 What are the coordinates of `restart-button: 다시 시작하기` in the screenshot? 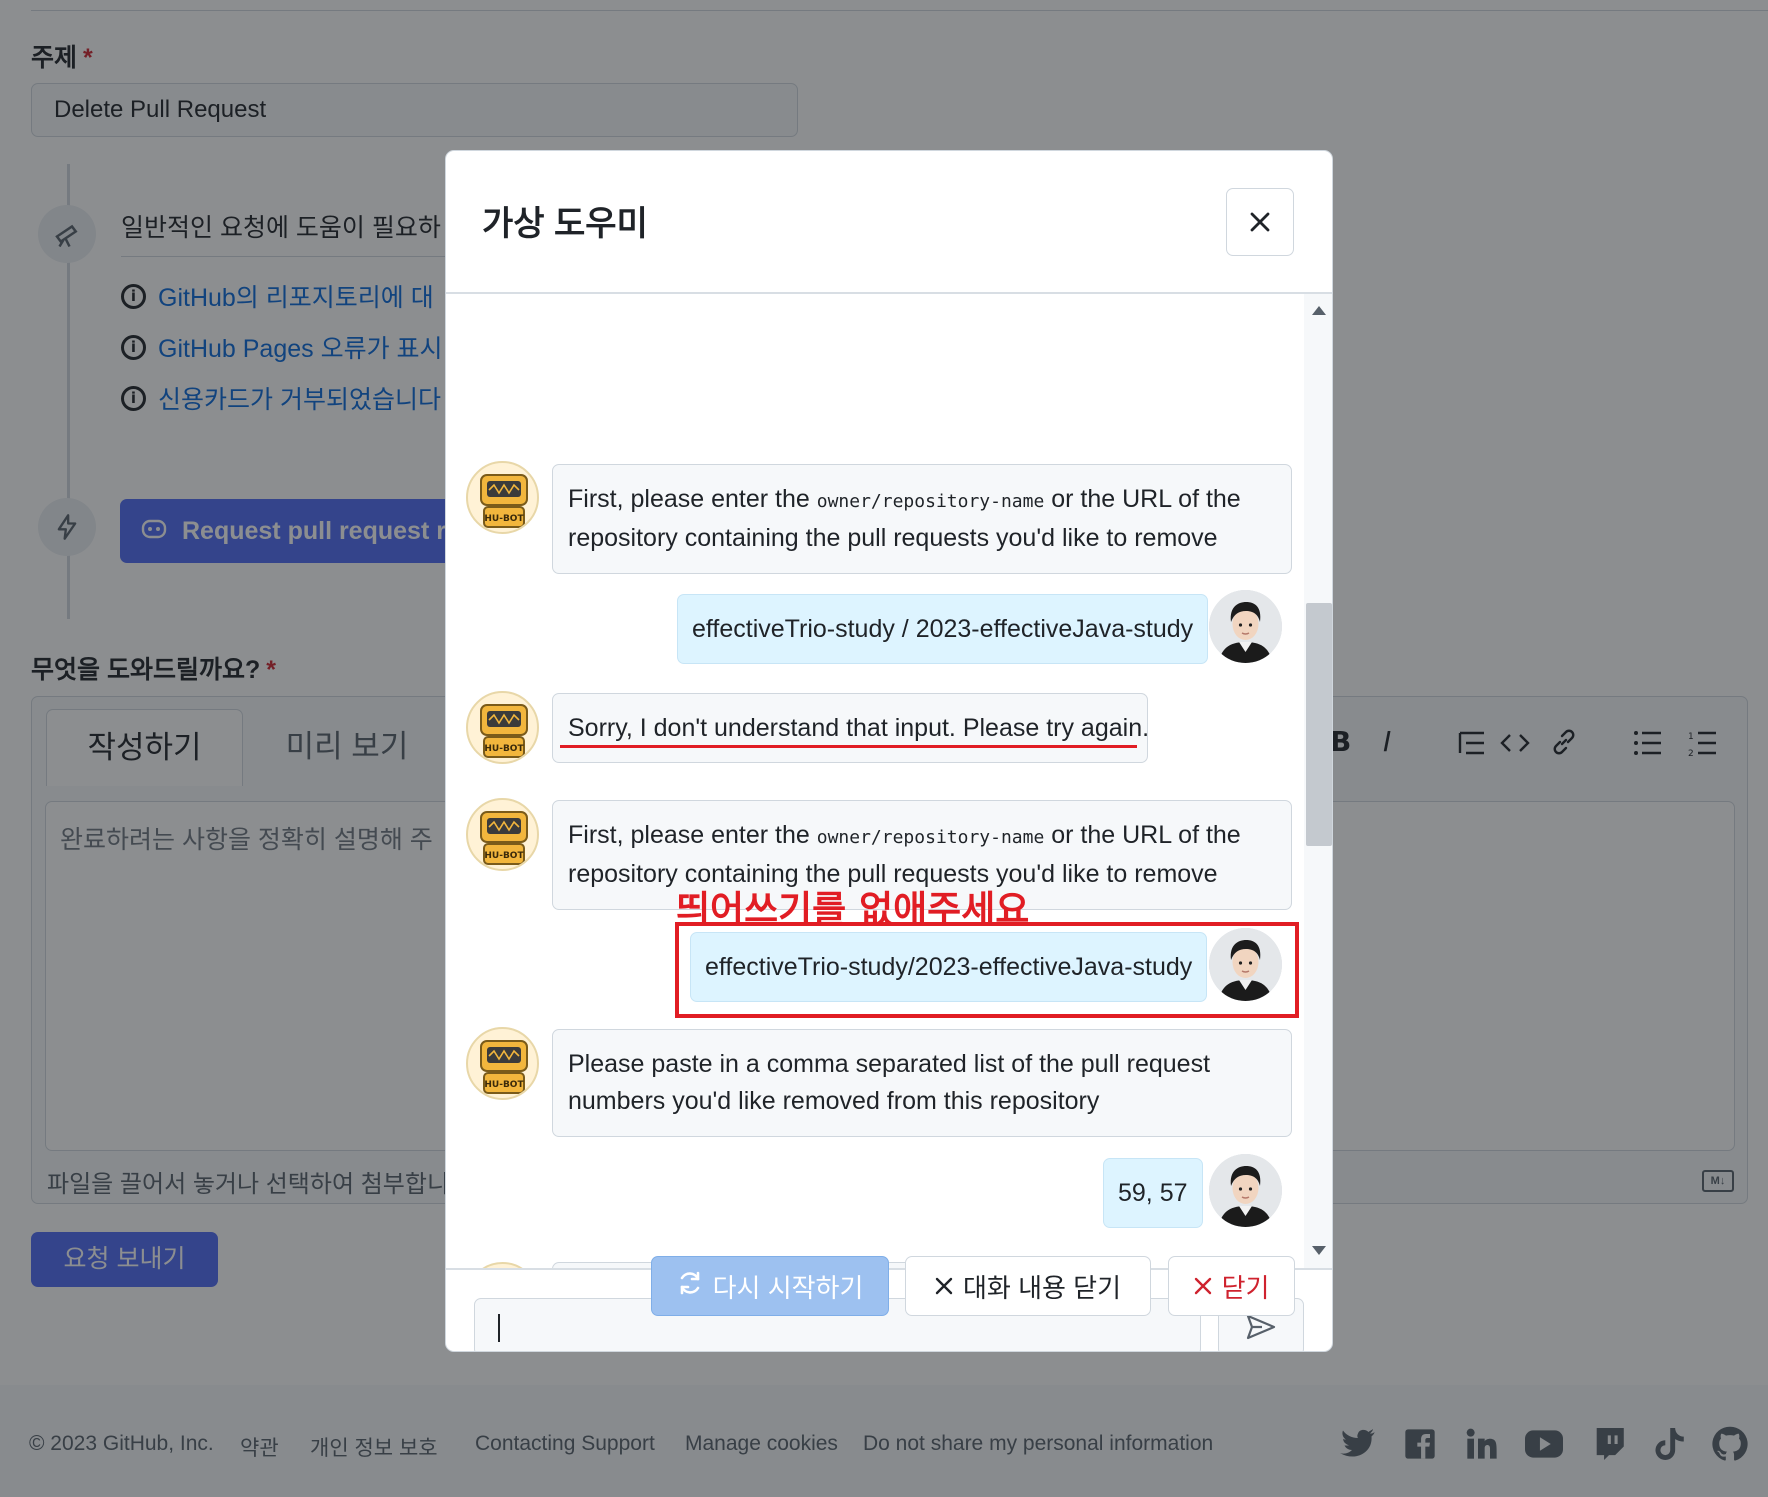 It's located at (770, 1286).